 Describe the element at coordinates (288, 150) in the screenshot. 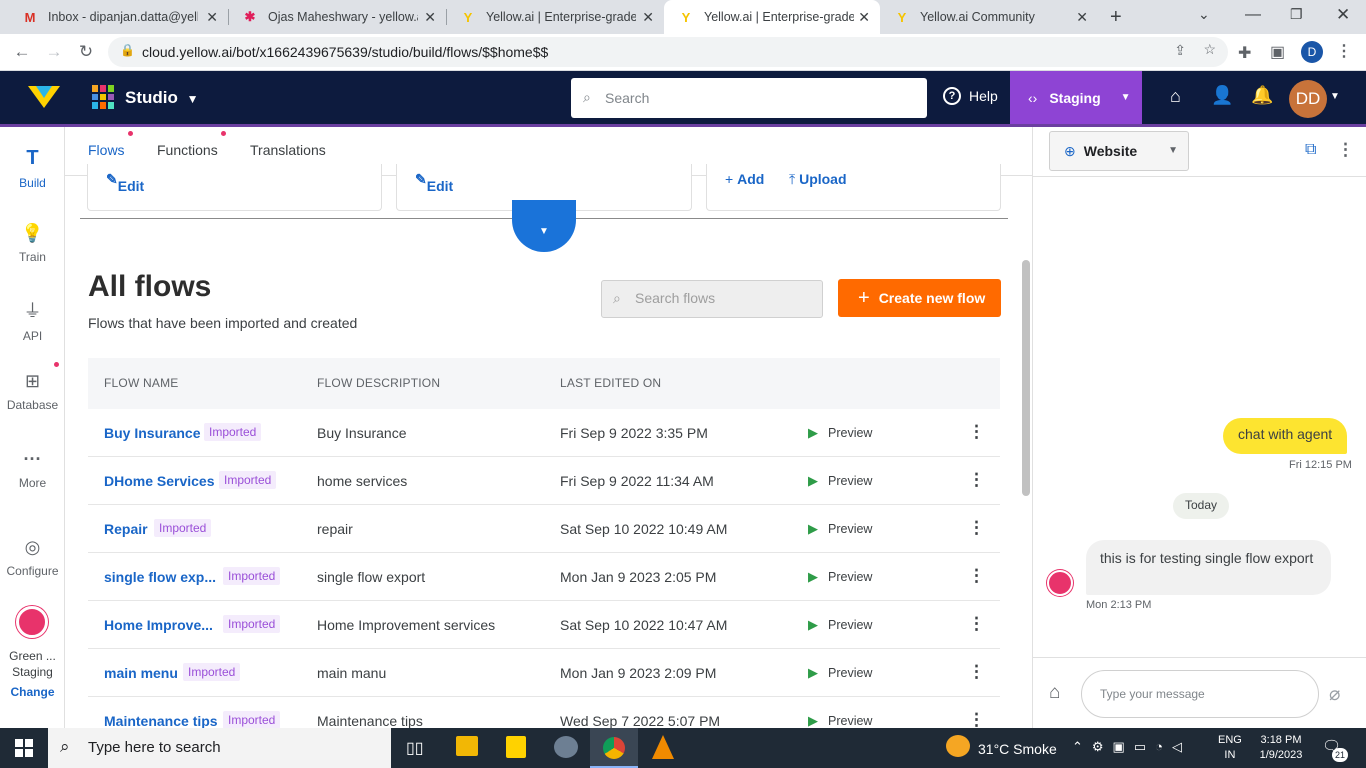

I see `tab-translations: Translations` at that location.